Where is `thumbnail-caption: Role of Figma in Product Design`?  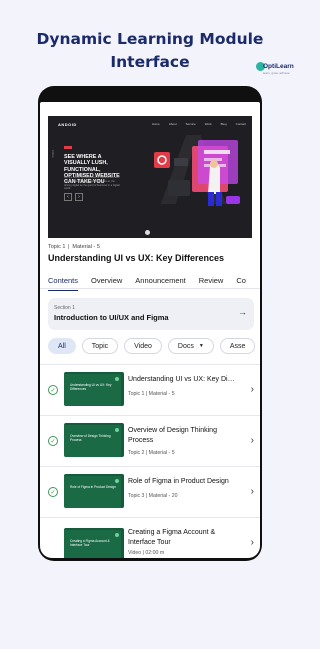 thumbnail-caption: Role of Figma in Product Design is located at coordinates (93, 487).